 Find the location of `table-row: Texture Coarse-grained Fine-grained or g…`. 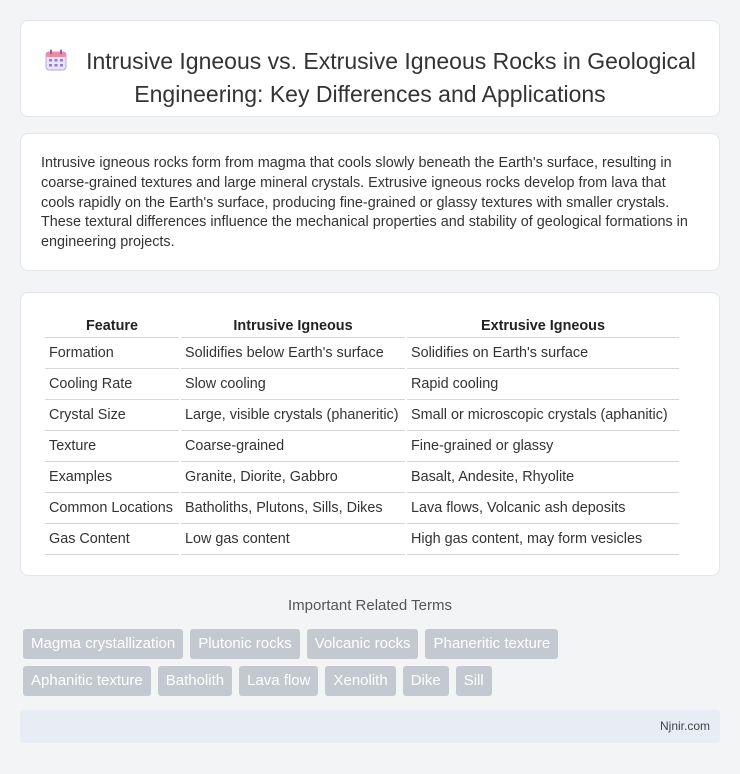

table-row: Texture Coarse-grained Fine-grained or g… is located at coordinates (362, 446).